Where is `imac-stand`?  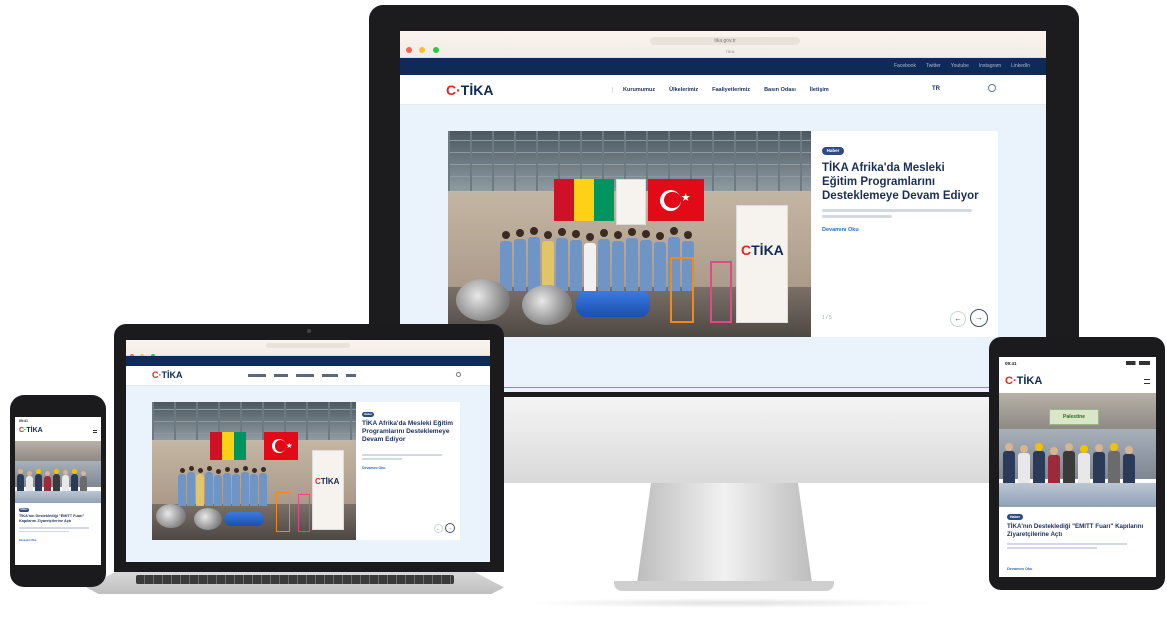
imac-stand is located at coordinates (724, 533).